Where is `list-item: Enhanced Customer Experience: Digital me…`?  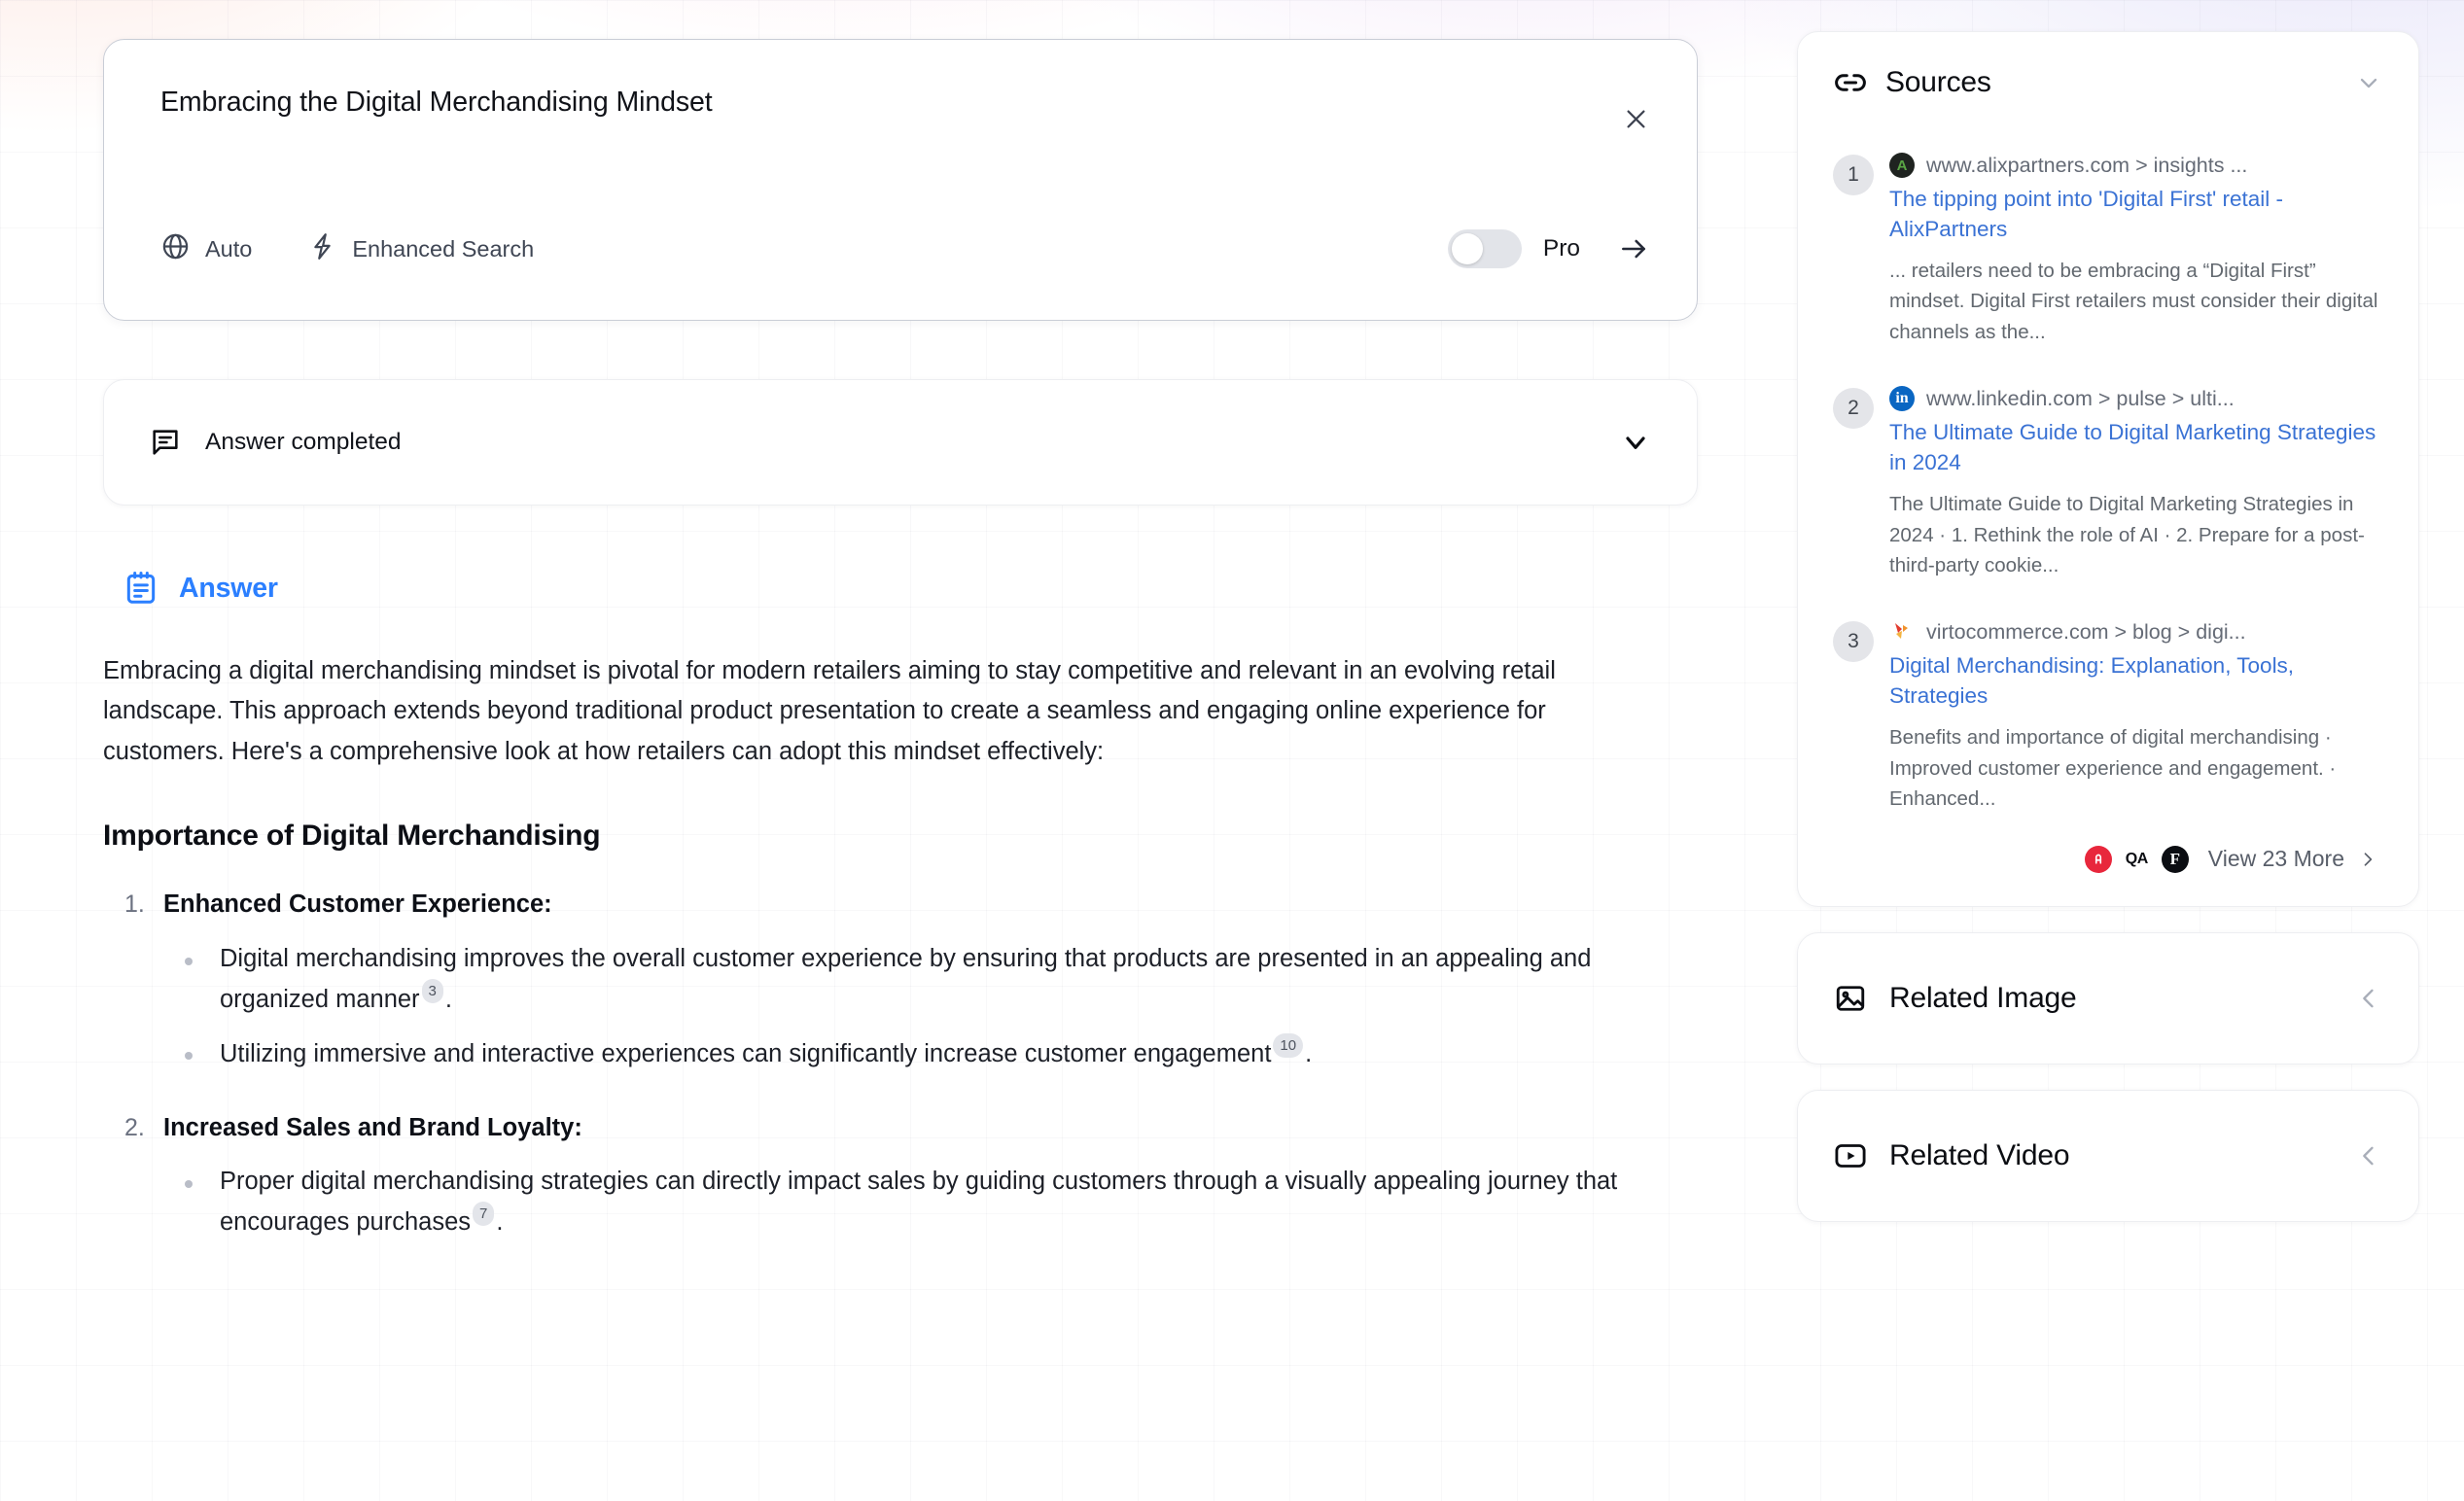 list-item: Enhanced Customer Experience: Digital me… is located at coordinates (886, 980).